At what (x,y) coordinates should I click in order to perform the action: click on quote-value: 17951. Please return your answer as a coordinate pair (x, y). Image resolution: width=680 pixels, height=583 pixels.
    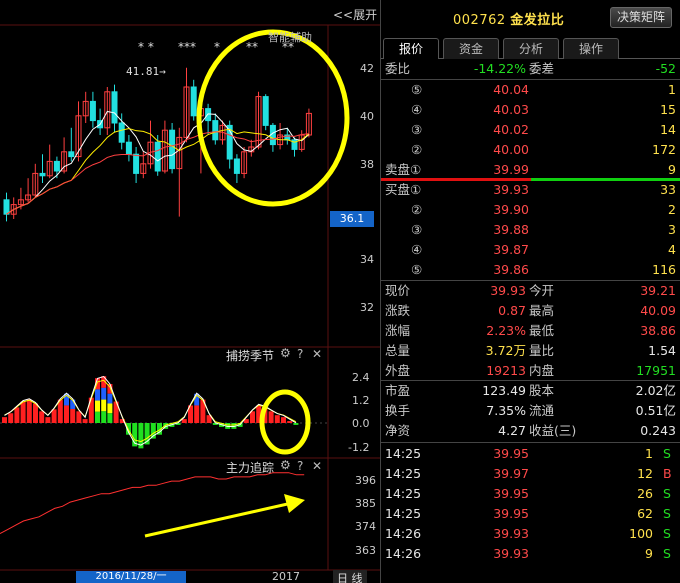
    Looking at the image, I should click on (656, 370).